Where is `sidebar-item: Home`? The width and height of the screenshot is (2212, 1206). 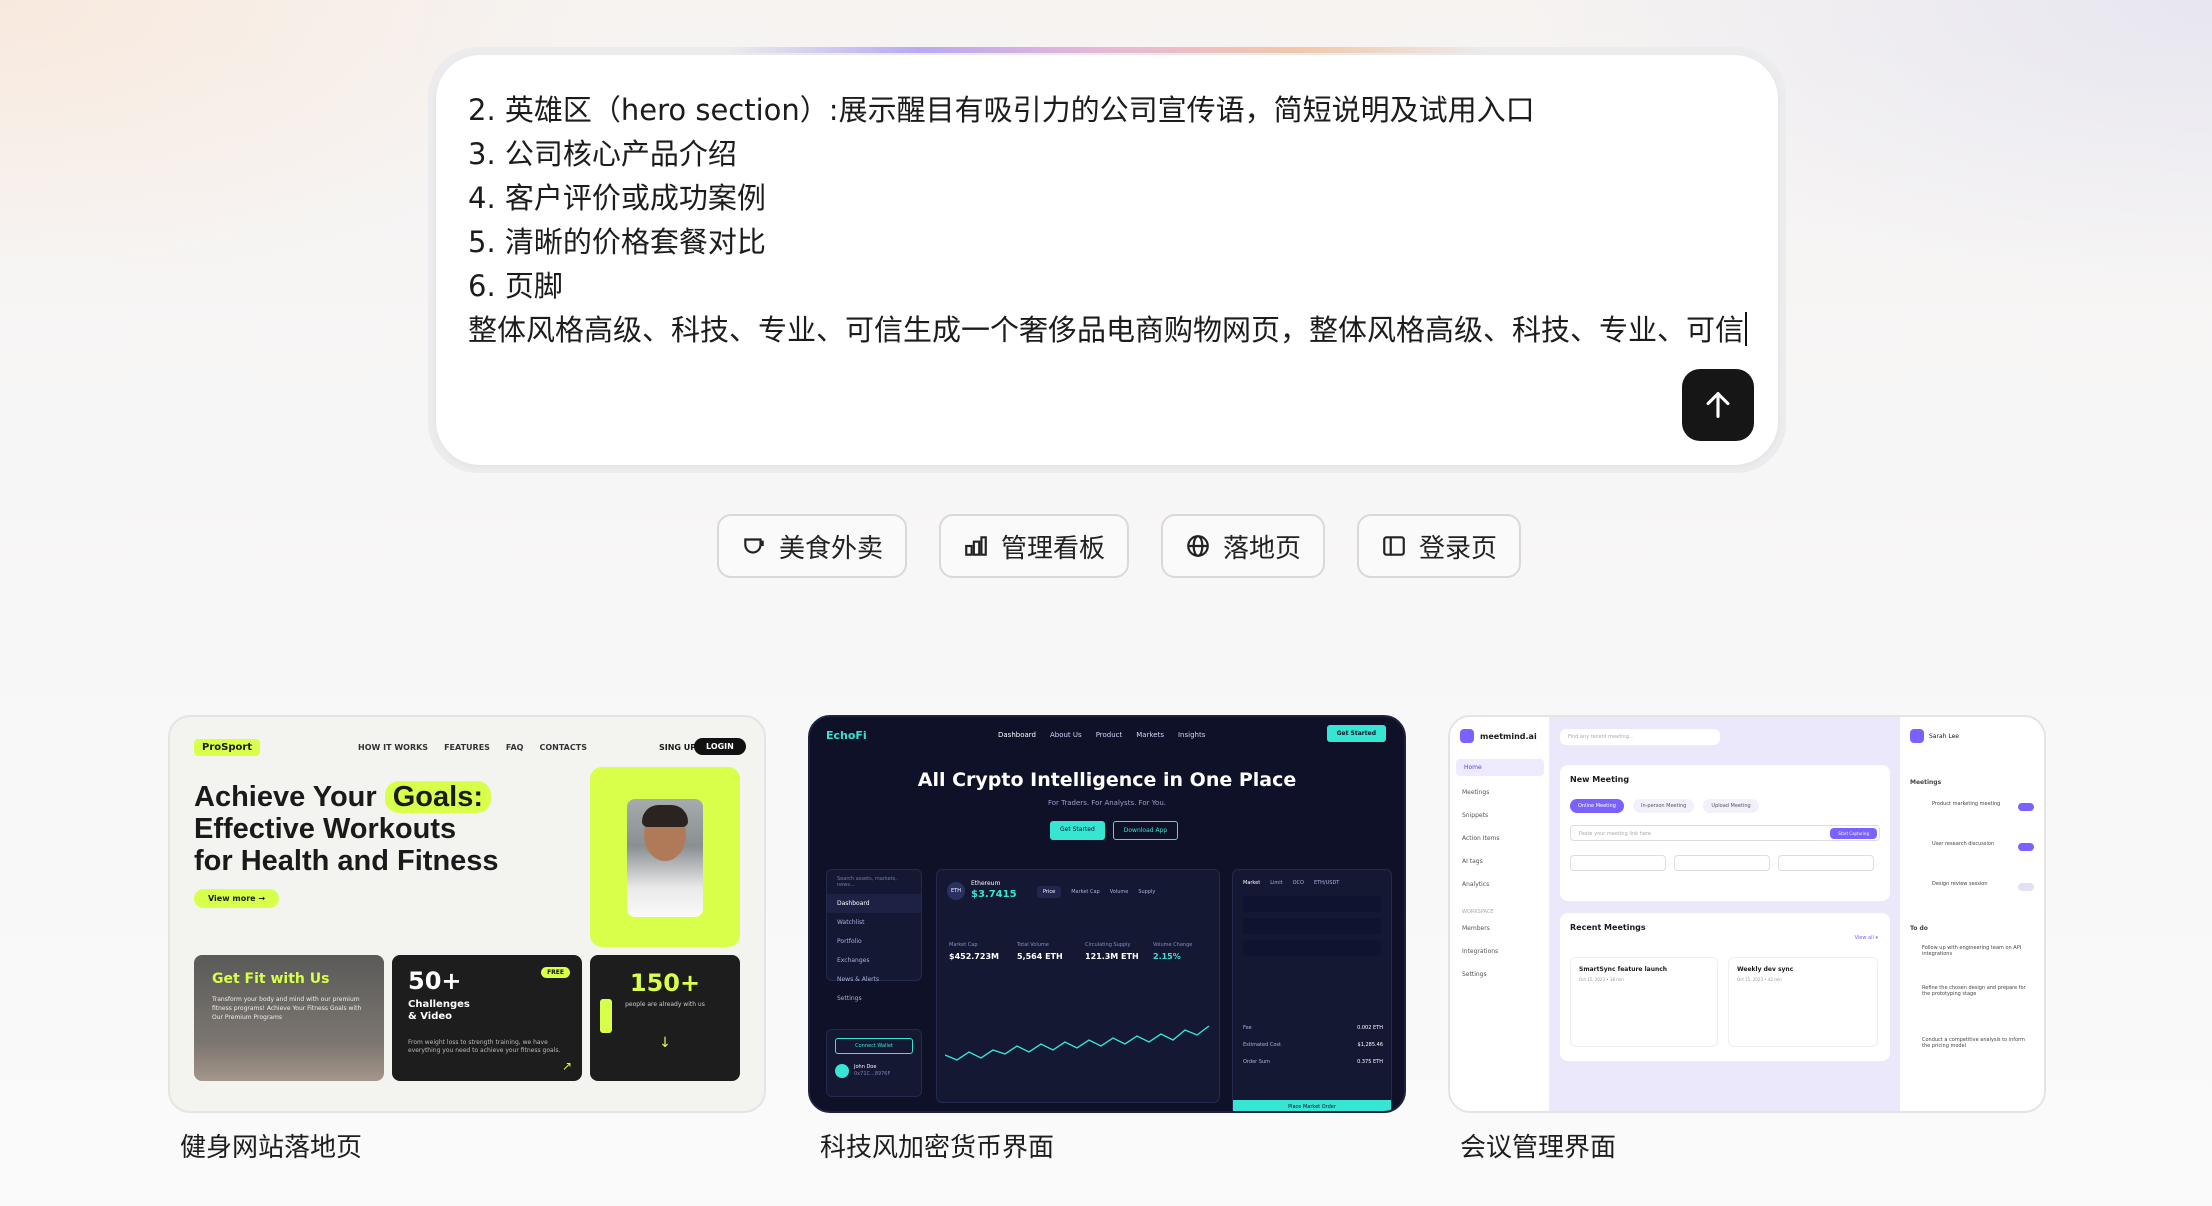 sidebar-item: Home is located at coordinates (1500, 767).